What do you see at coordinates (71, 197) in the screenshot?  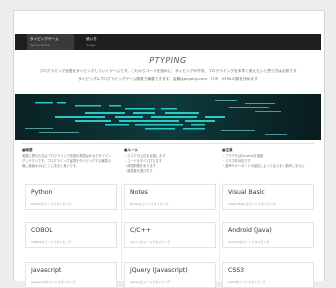 I see `card-python: Python Pythonのコードでタイピング` at bounding box center [71, 197].